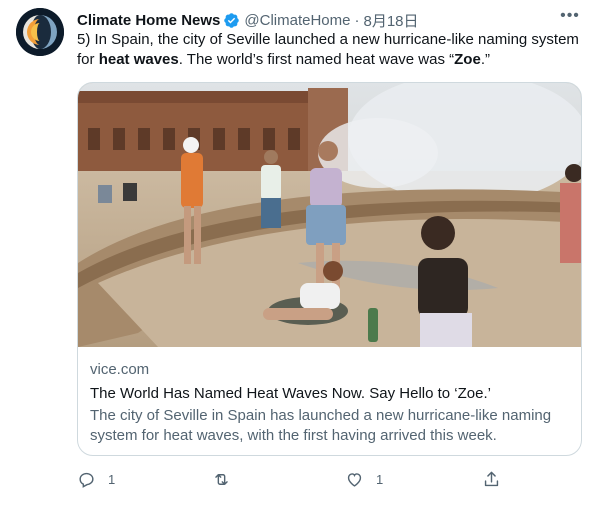  I want to click on more-icon: •••, so click(570, 17).